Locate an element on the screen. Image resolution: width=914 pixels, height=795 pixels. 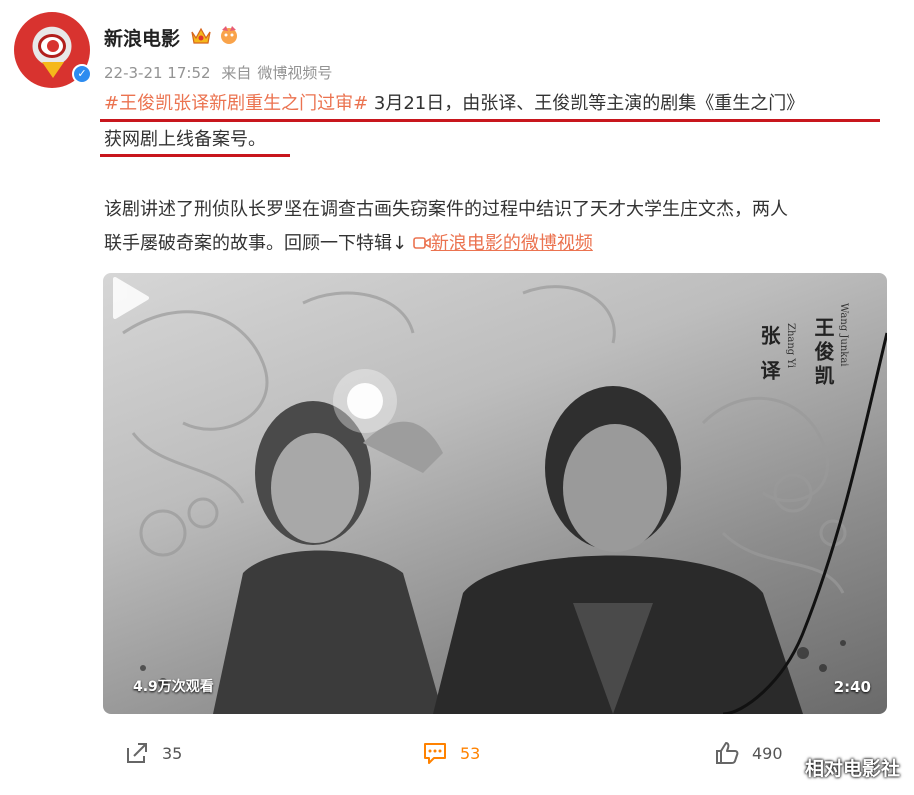
post-text-line-2: 获网剧上线备案号。 is located at coordinates (185, 139).